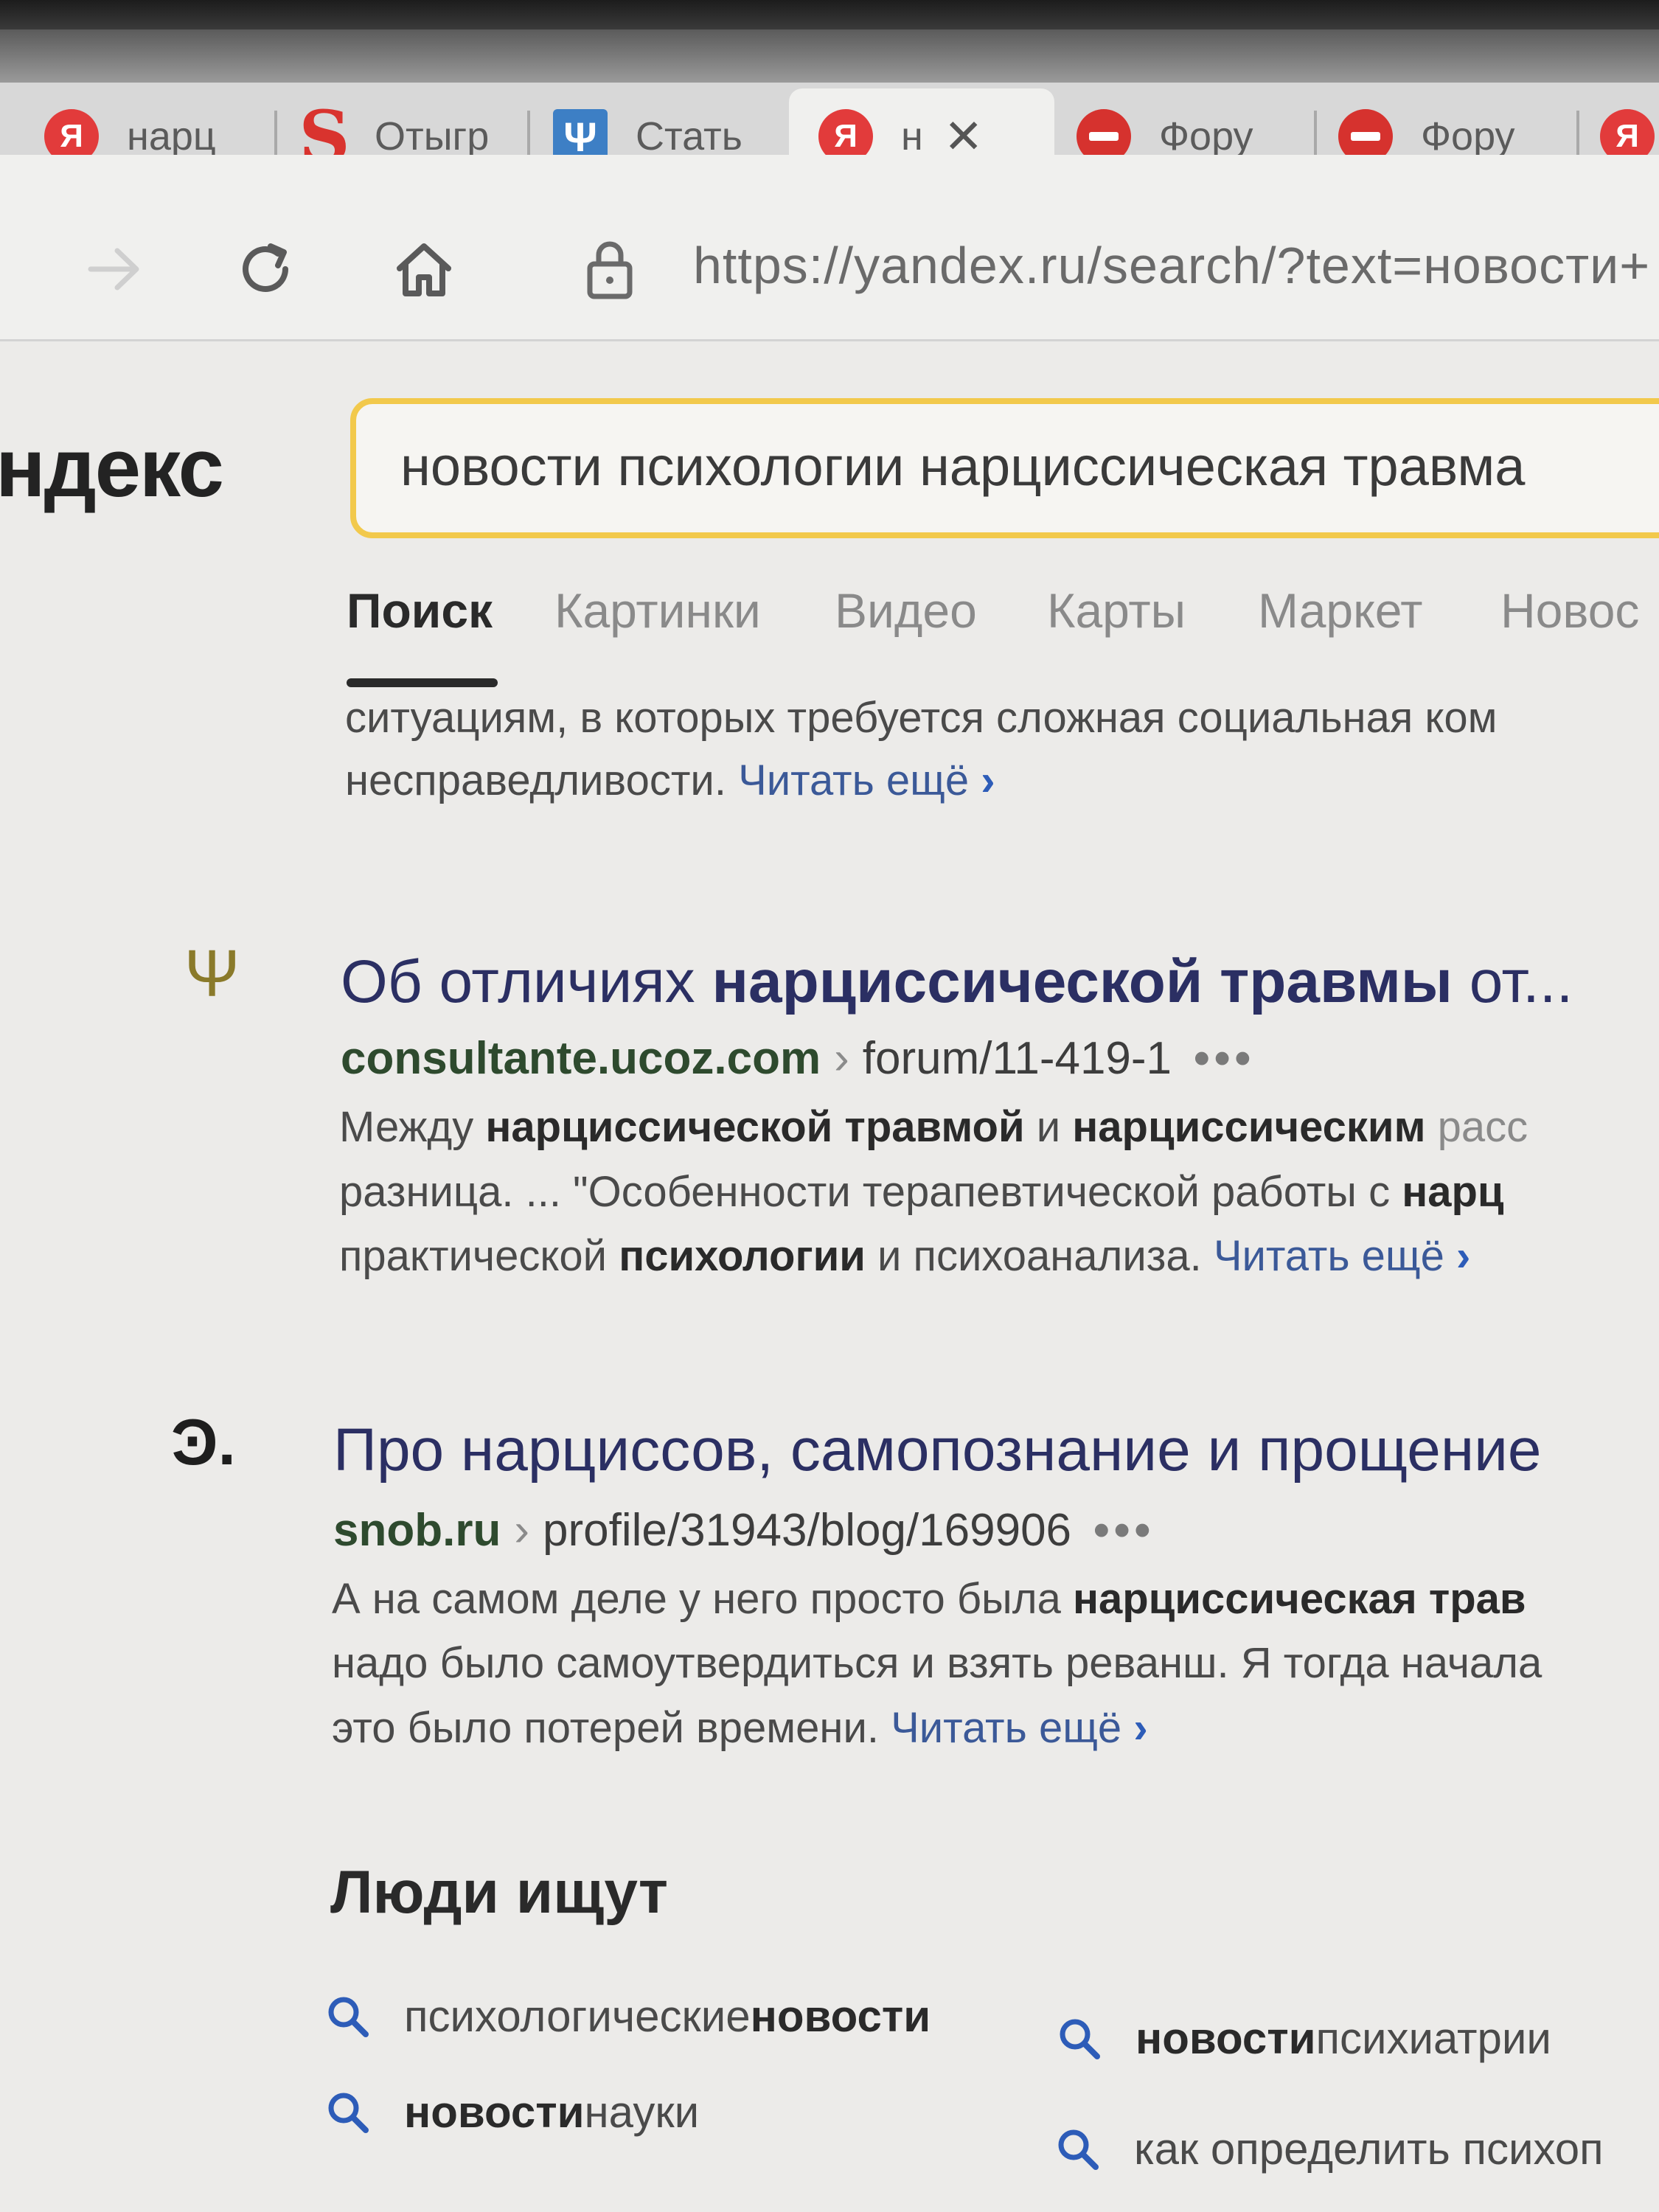 The width and height of the screenshot is (1659, 2212). I want to click on result-domain: consultante.ucoz.com, so click(581, 1058).